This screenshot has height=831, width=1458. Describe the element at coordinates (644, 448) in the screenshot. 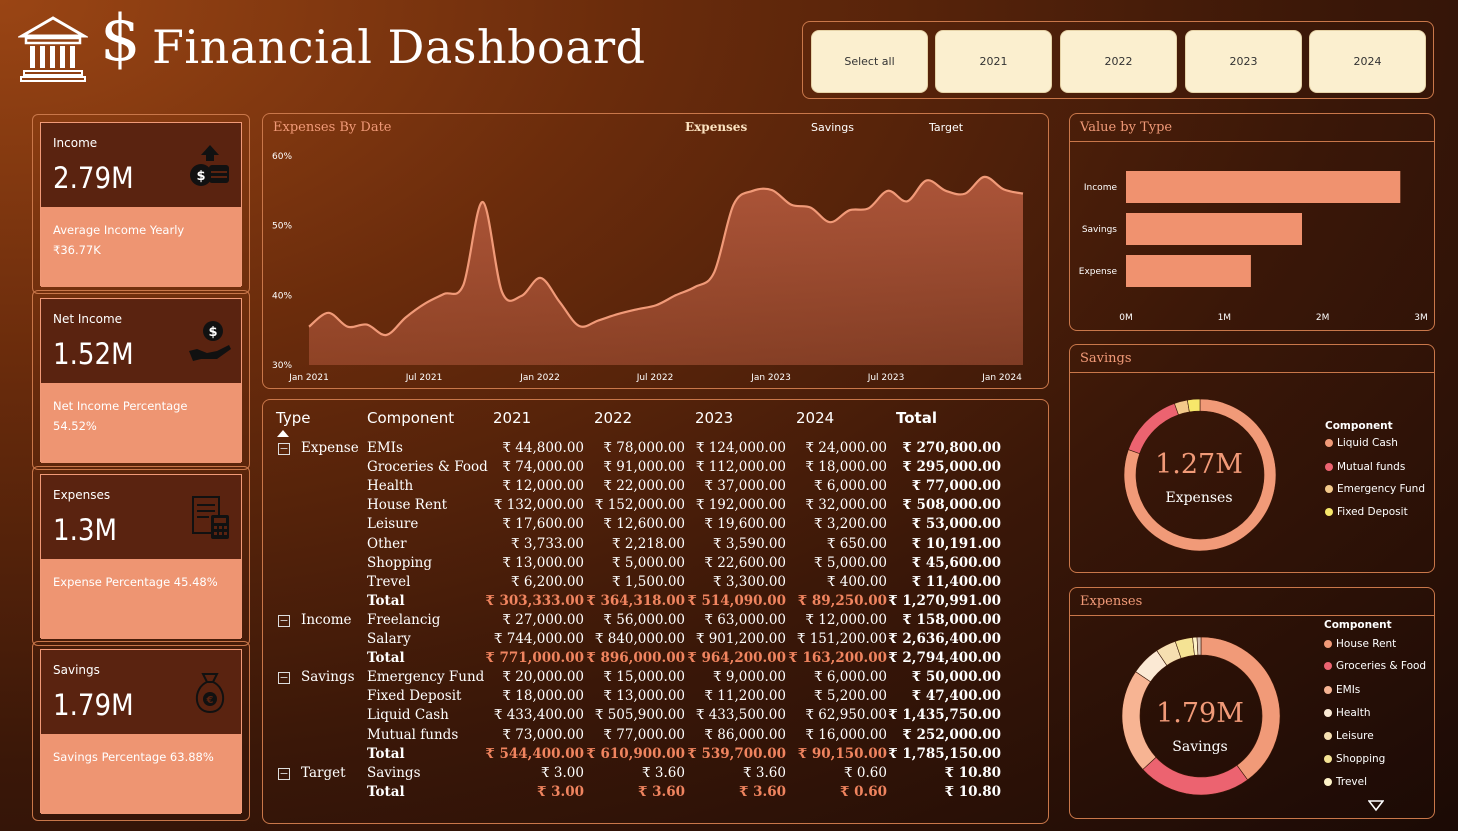

I see `value-cell: ₹ 78,000.00` at that location.